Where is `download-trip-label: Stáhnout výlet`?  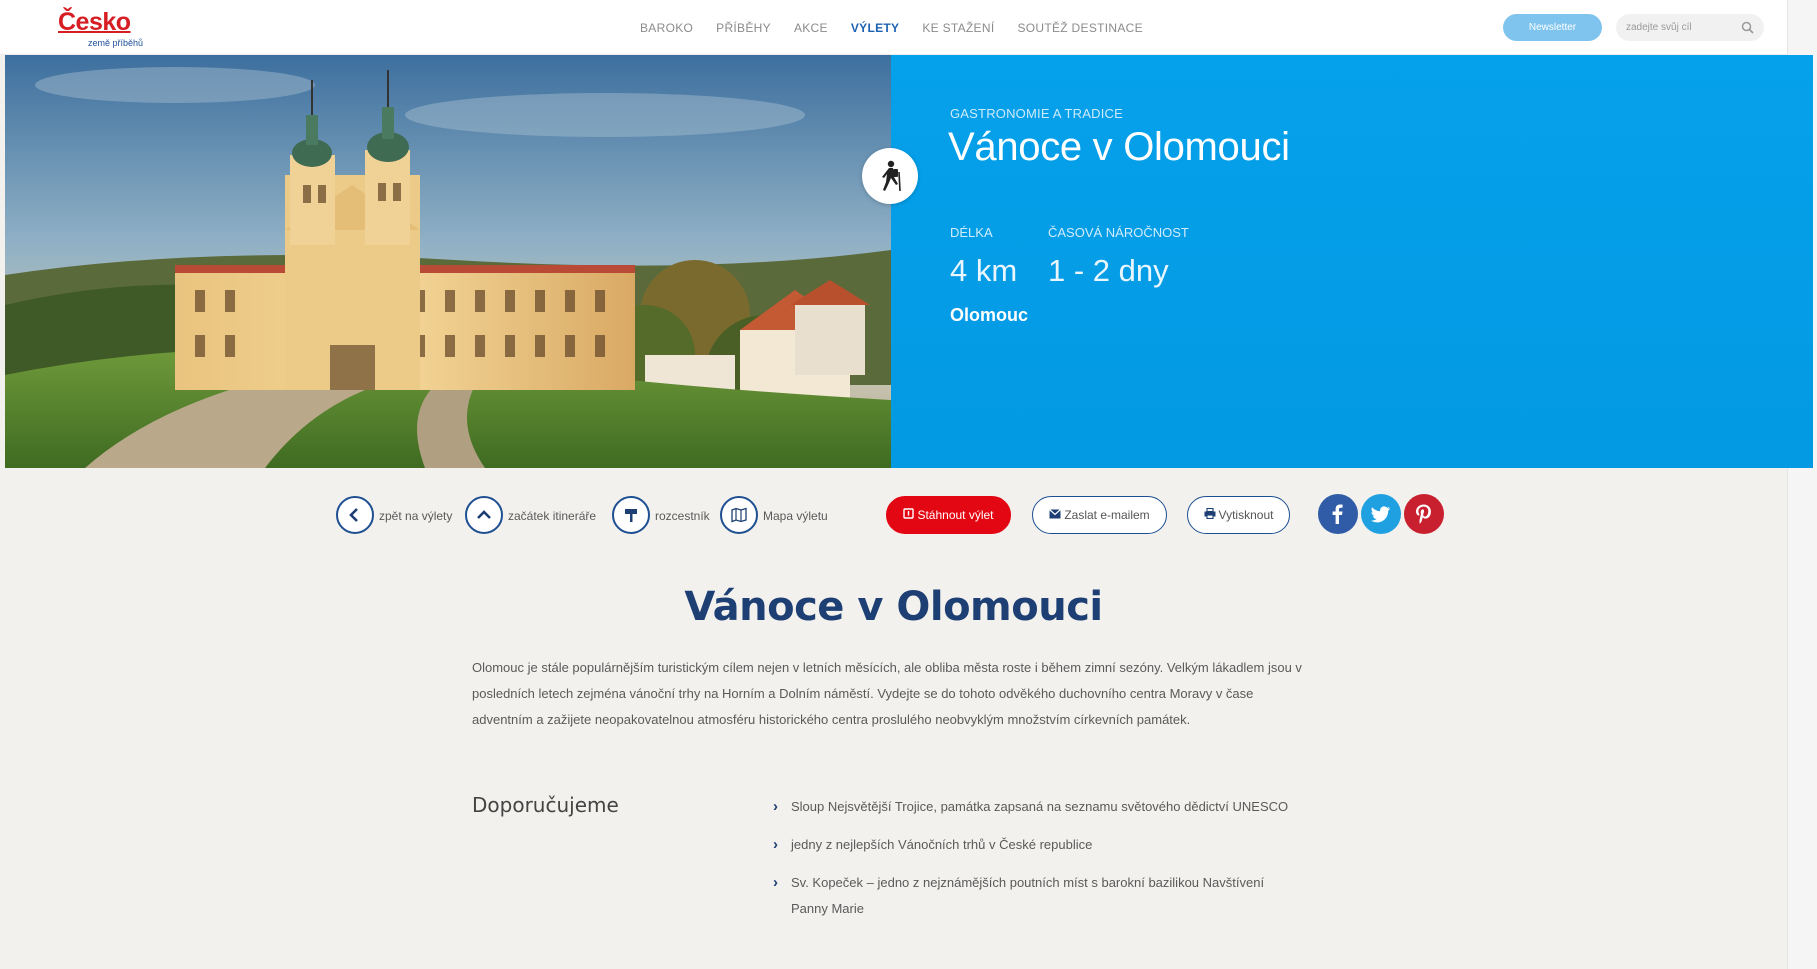 download-trip-label: Stáhnout výlet is located at coordinates (955, 515).